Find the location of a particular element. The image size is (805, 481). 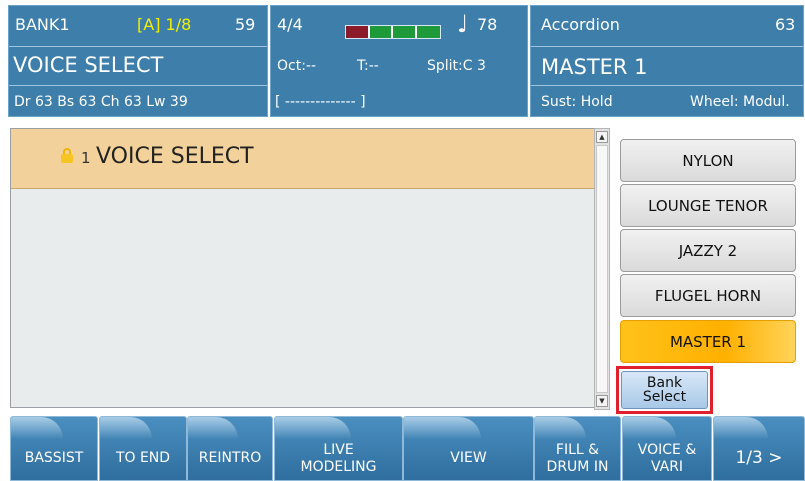

next-page-label: 1/3 > is located at coordinates (759, 458).